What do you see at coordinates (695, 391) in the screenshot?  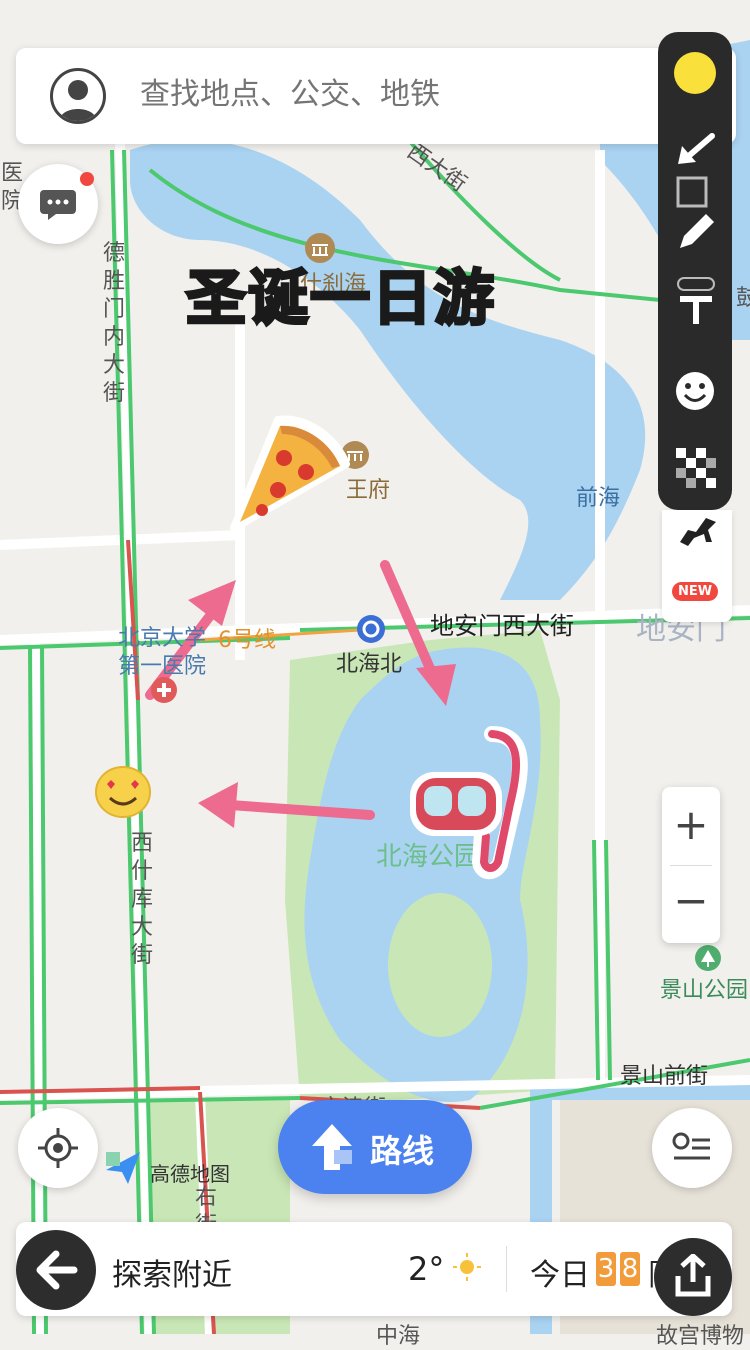 I see `emoji-icon` at bounding box center [695, 391].